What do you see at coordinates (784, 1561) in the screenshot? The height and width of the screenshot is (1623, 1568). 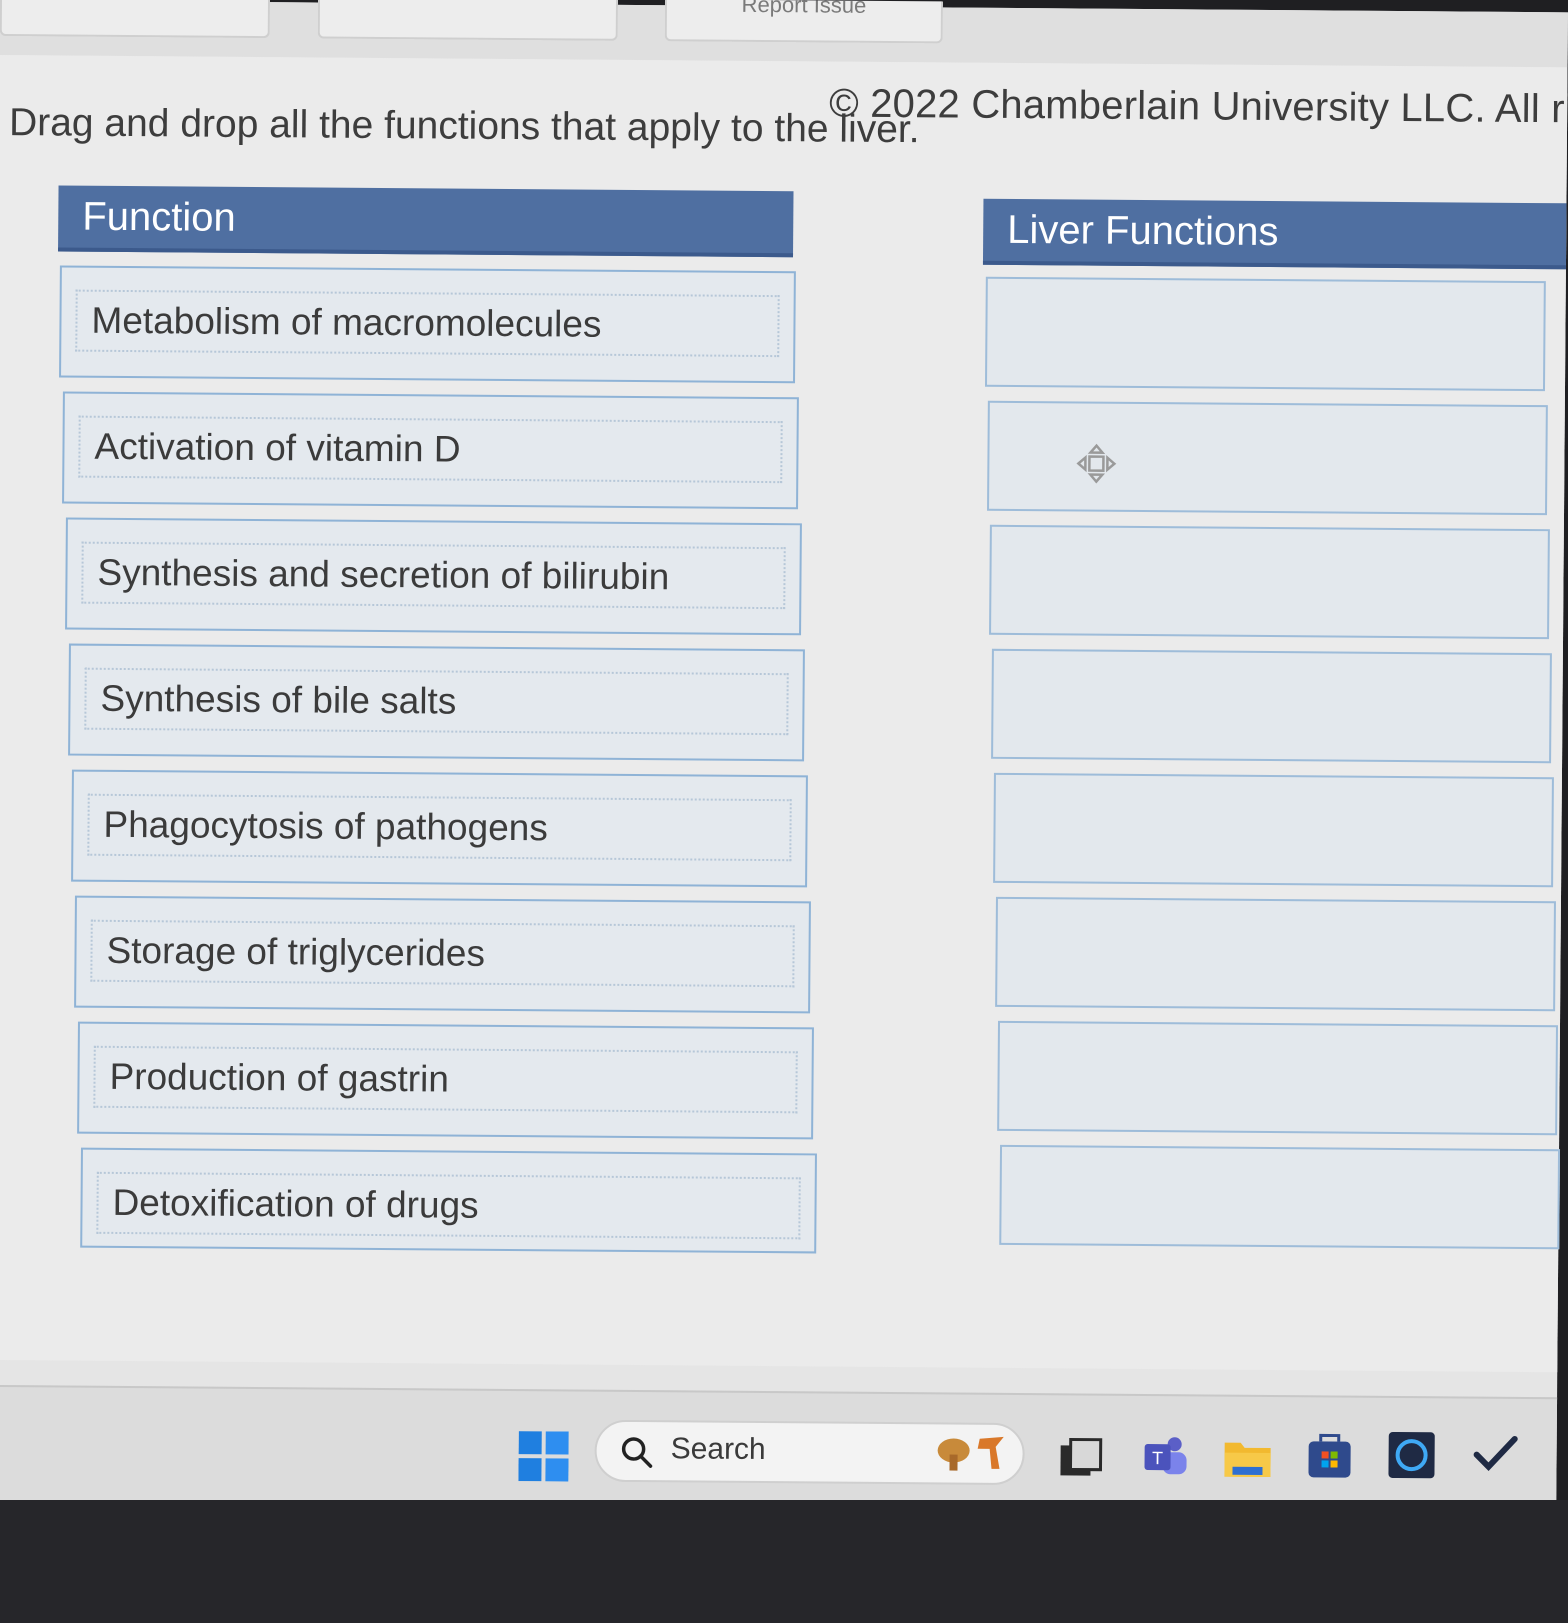 I see `monitor-bezel` at bounding box center [784, 1561].